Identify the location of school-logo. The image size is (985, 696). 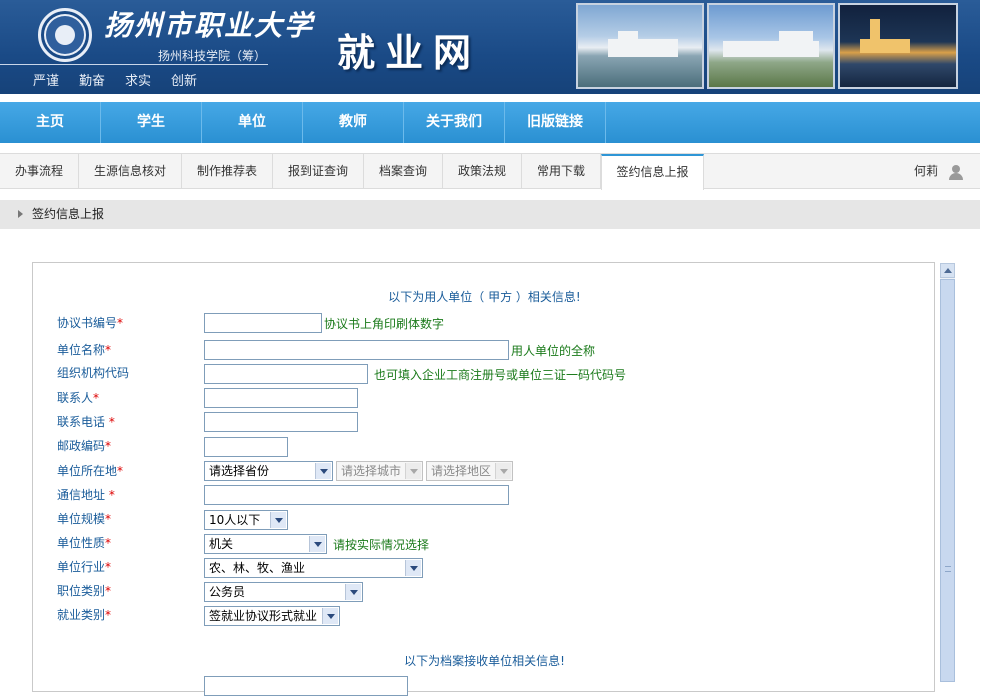
(65, 35).